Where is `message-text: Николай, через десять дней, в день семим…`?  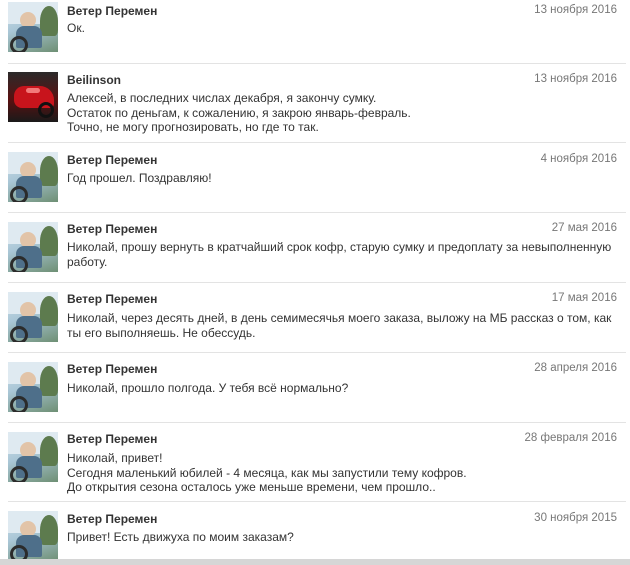 message-text: Николай, через десять дней, в день семим… is located at coordinates (342, 325).